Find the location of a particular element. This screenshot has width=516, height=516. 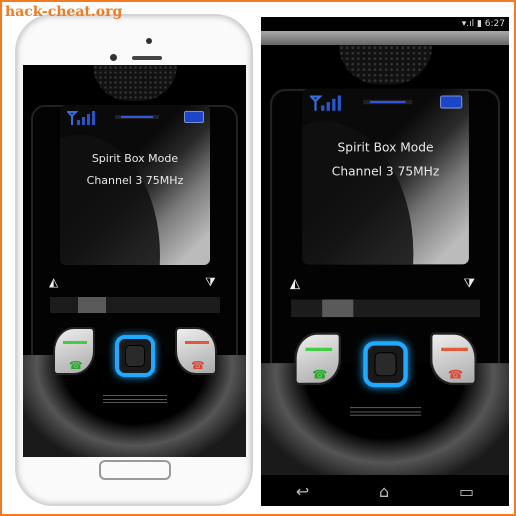

action-bar is located at coordinates (385, 38).